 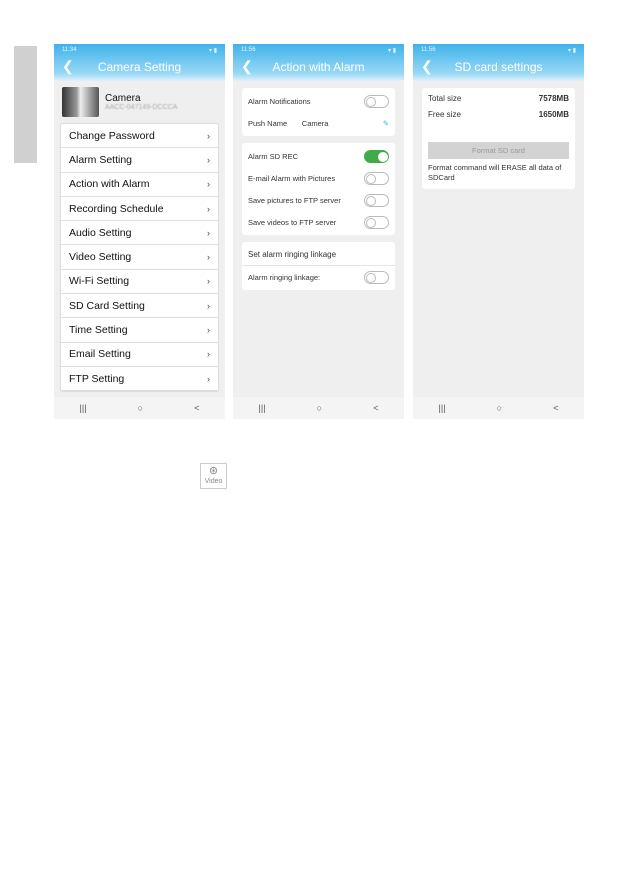 What do you see at coordinates (139, 67) in the screenshot?
I see `page-title: Camera Setting` at bounding box center [139, 67].